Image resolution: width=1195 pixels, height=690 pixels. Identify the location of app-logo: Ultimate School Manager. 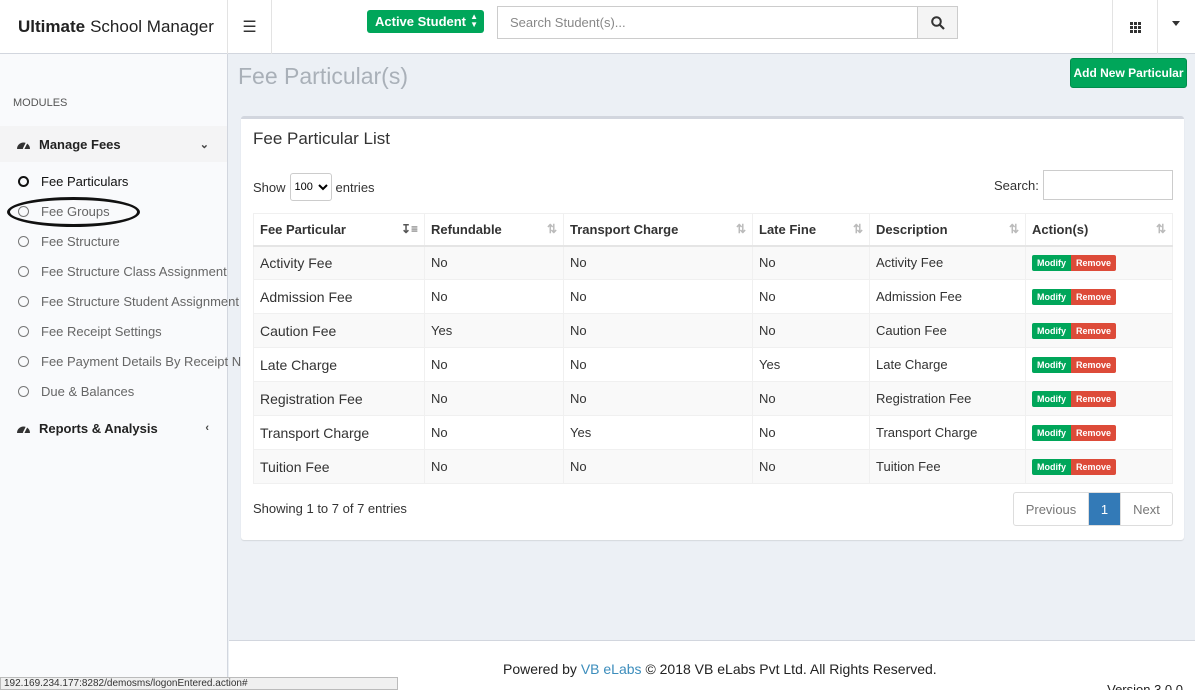
(114, 27).